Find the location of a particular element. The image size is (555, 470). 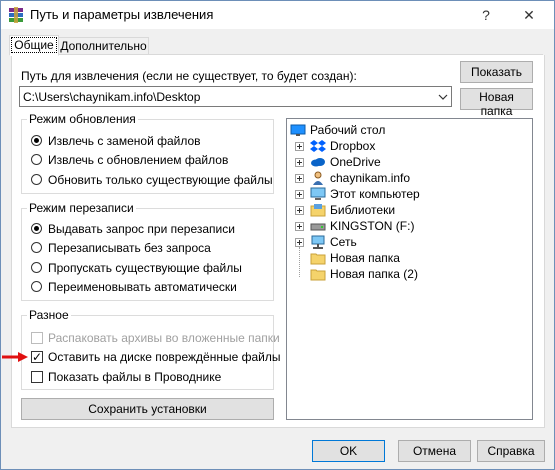

tree-label: OneDrive is located at coordinates (355, 162).